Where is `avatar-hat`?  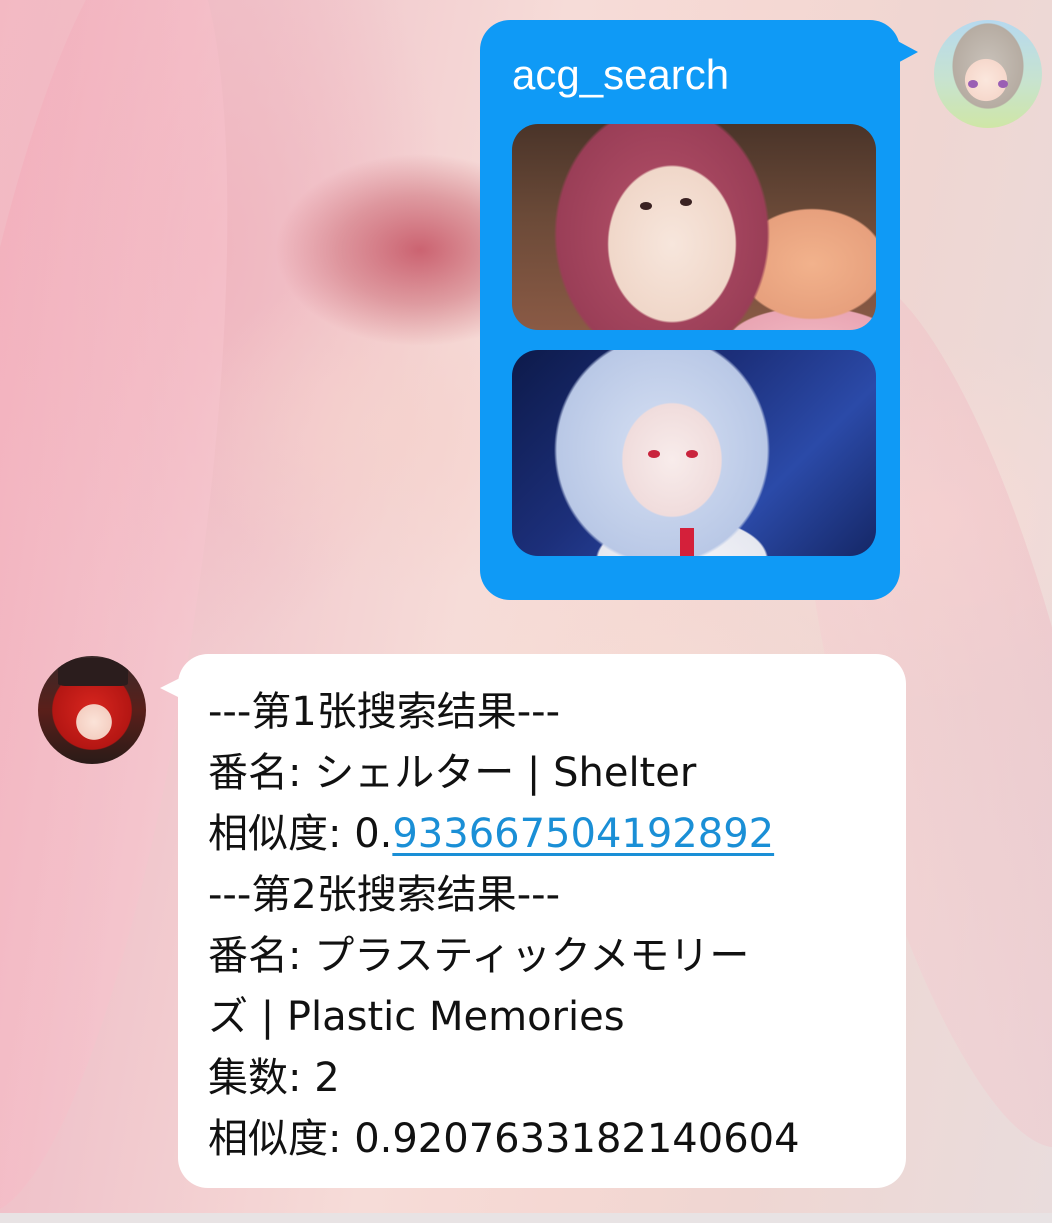 avatar-hat is located at coordinates (93, 672).